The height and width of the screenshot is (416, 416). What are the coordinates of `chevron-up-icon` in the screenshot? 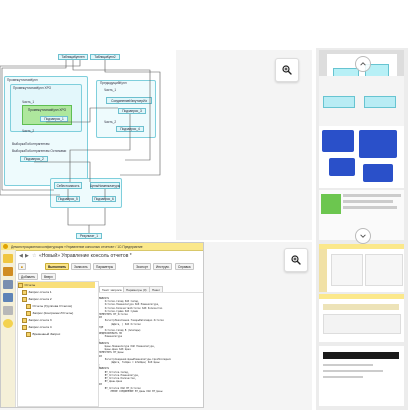 It's located at (363, 64).